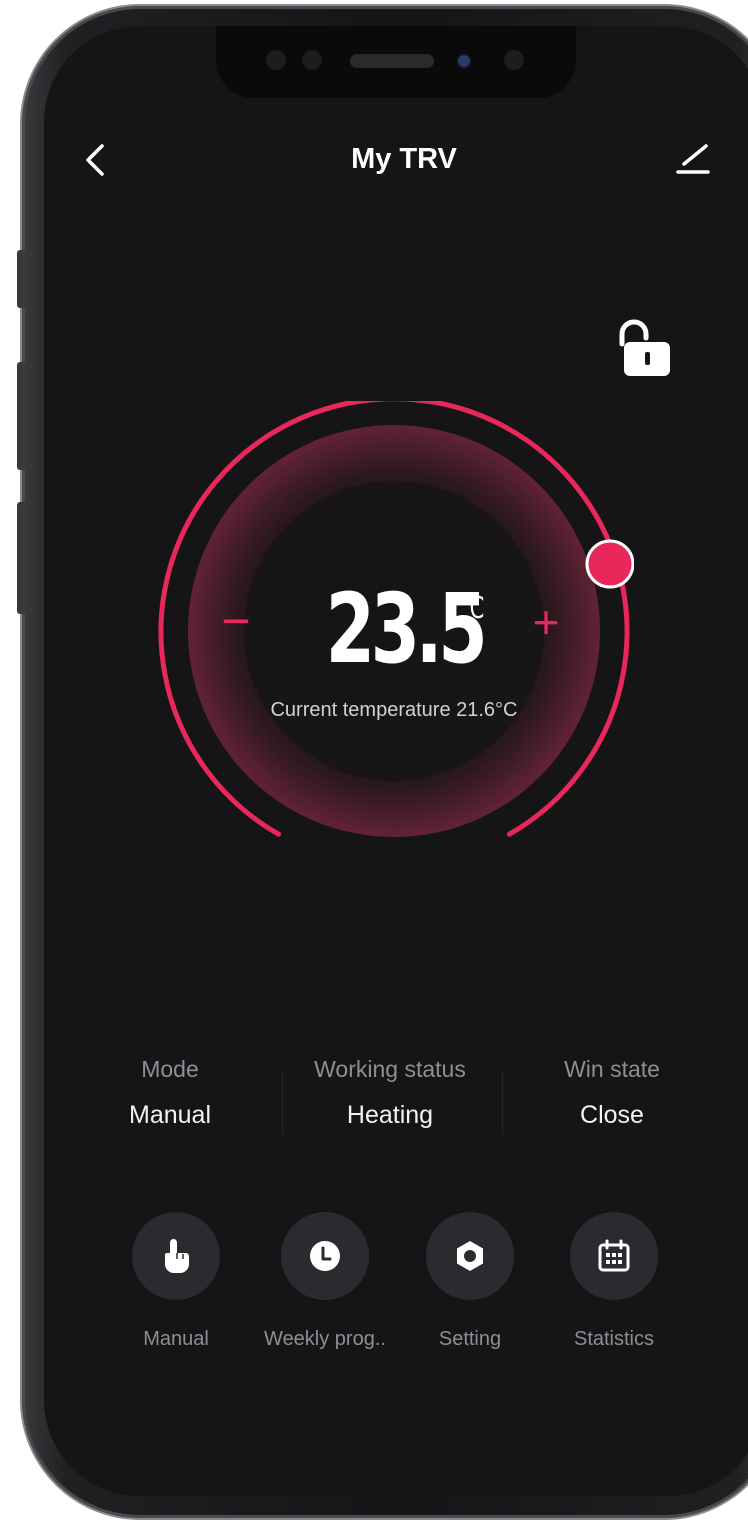  I want to click on setpoint-display: 23.5, so click(396, 629).